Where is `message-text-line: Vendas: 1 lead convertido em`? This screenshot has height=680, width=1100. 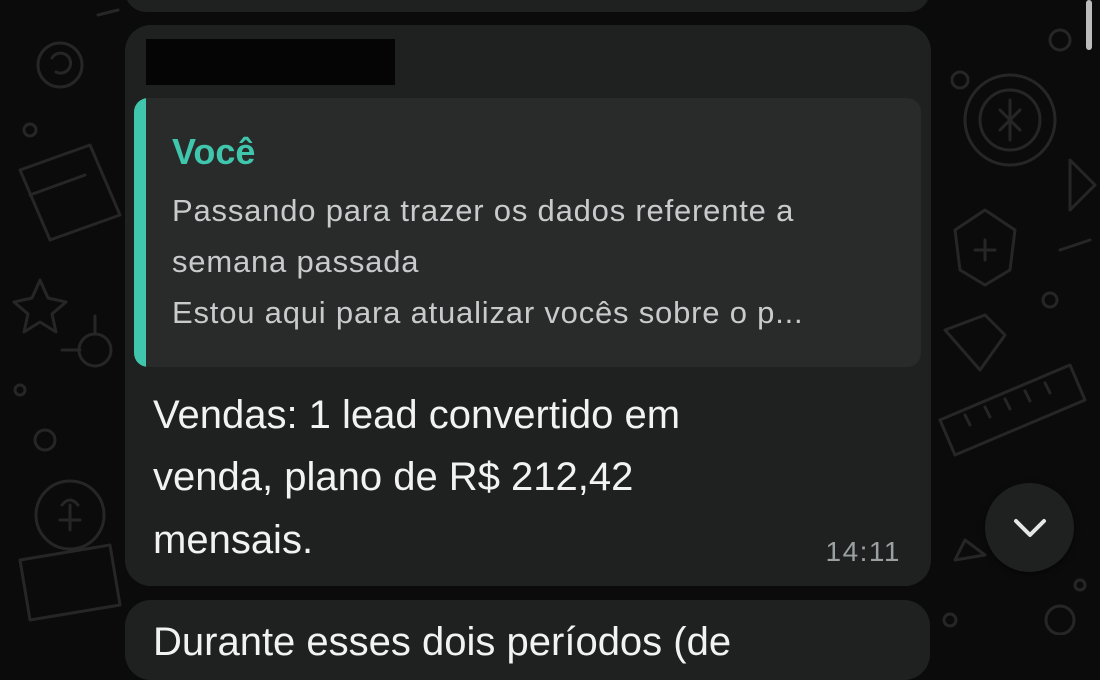
message-text-line: Vendas: 1 lead convertido em is located at coordinates (417, 415).